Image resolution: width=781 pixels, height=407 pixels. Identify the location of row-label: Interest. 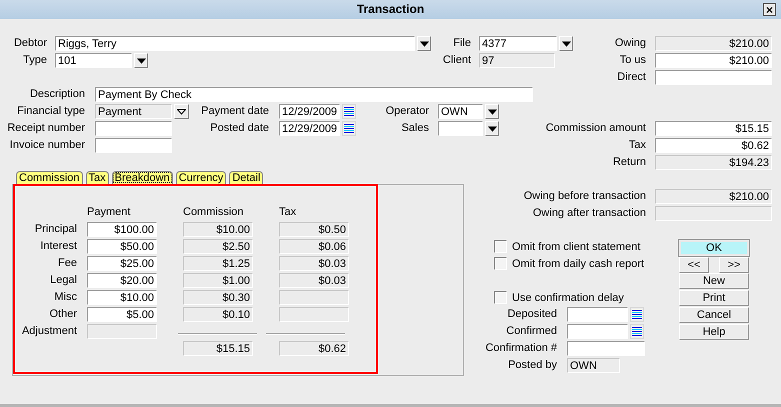
(58, 246).